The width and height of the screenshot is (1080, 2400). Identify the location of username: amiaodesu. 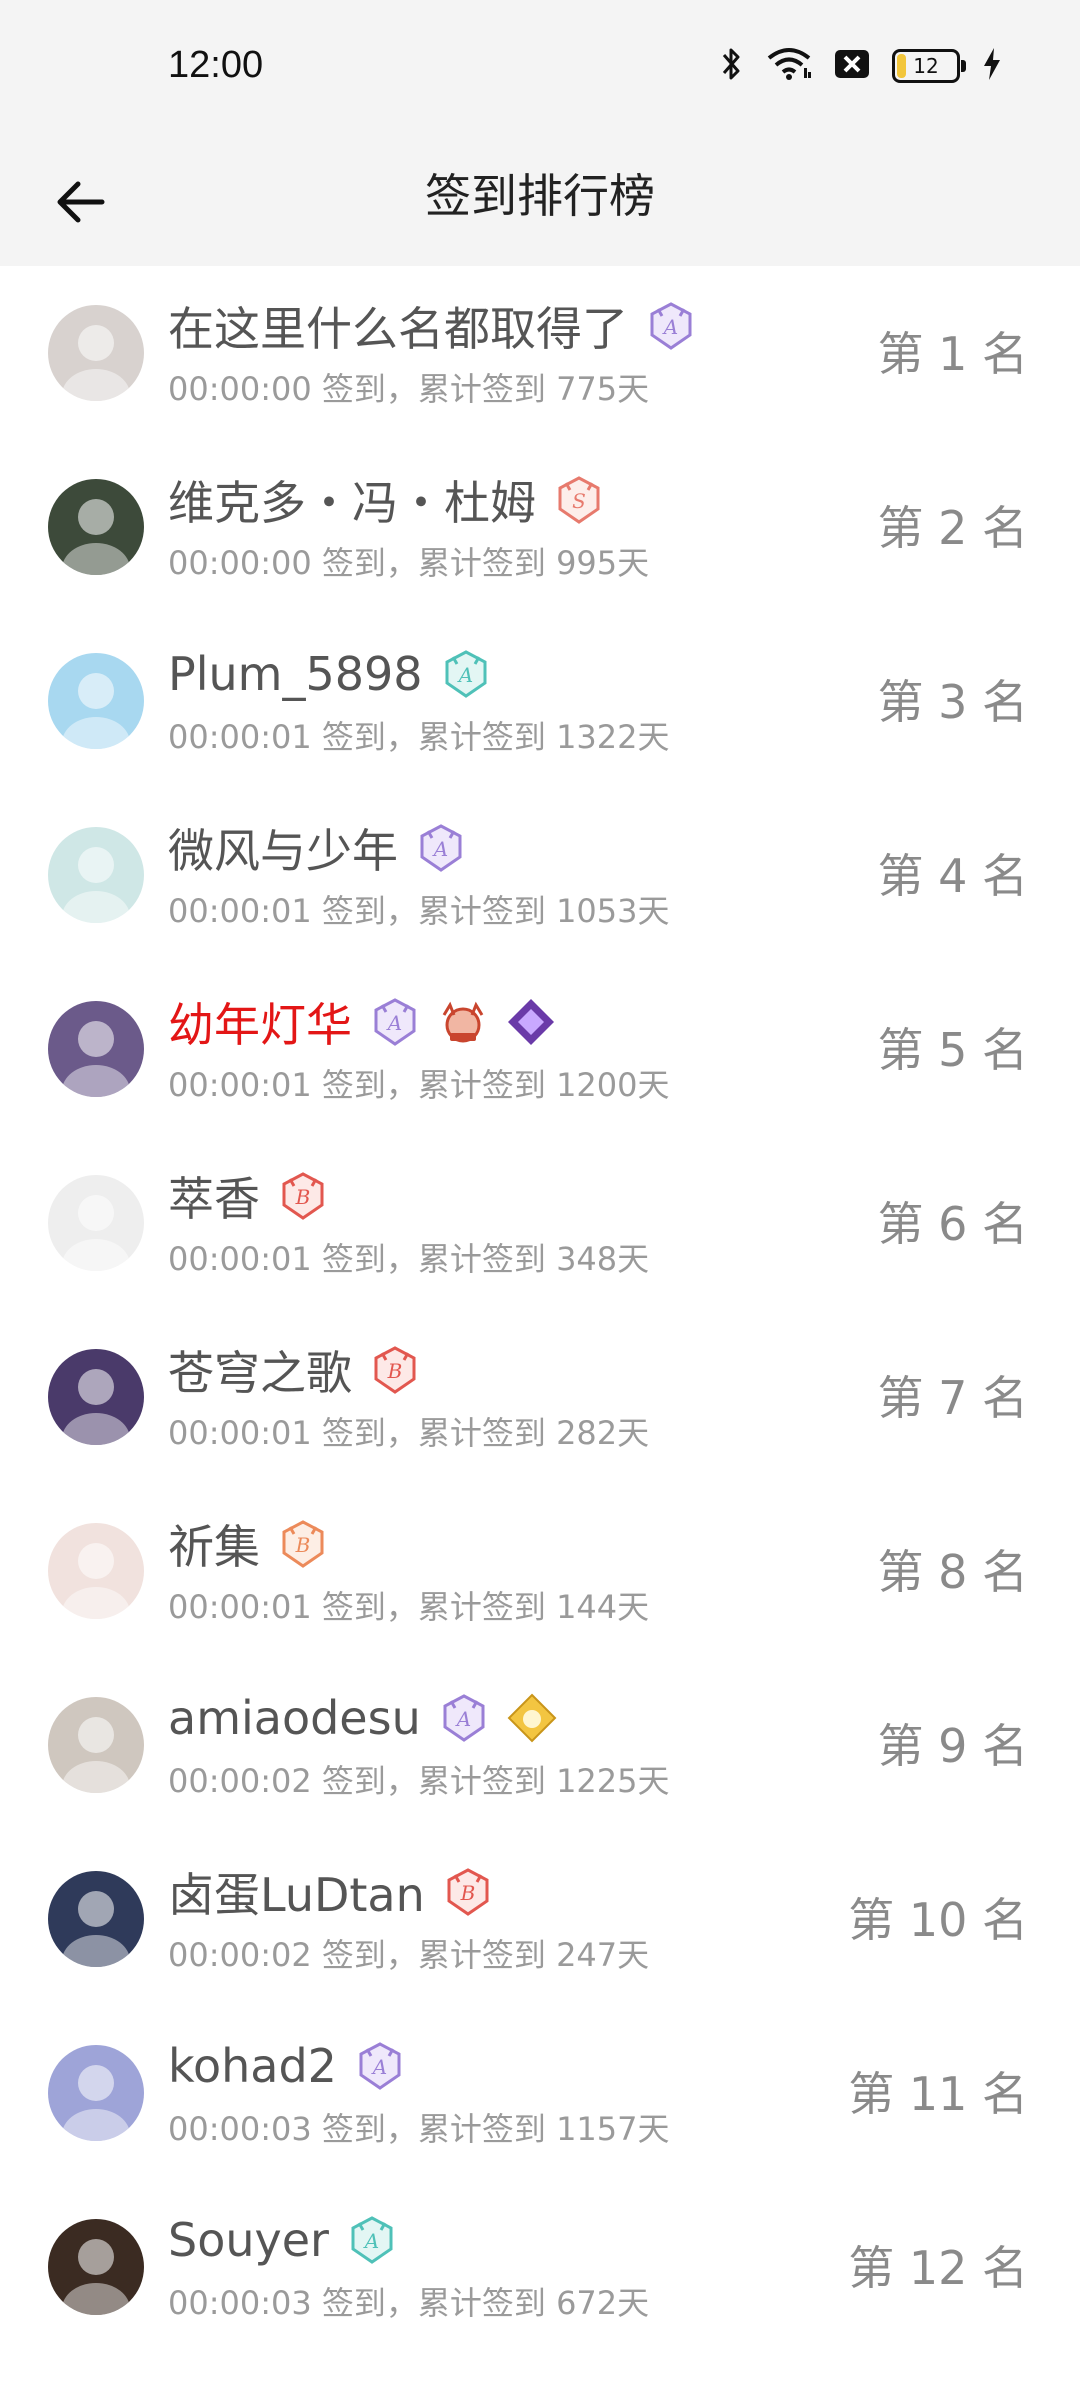
(294, 1718).